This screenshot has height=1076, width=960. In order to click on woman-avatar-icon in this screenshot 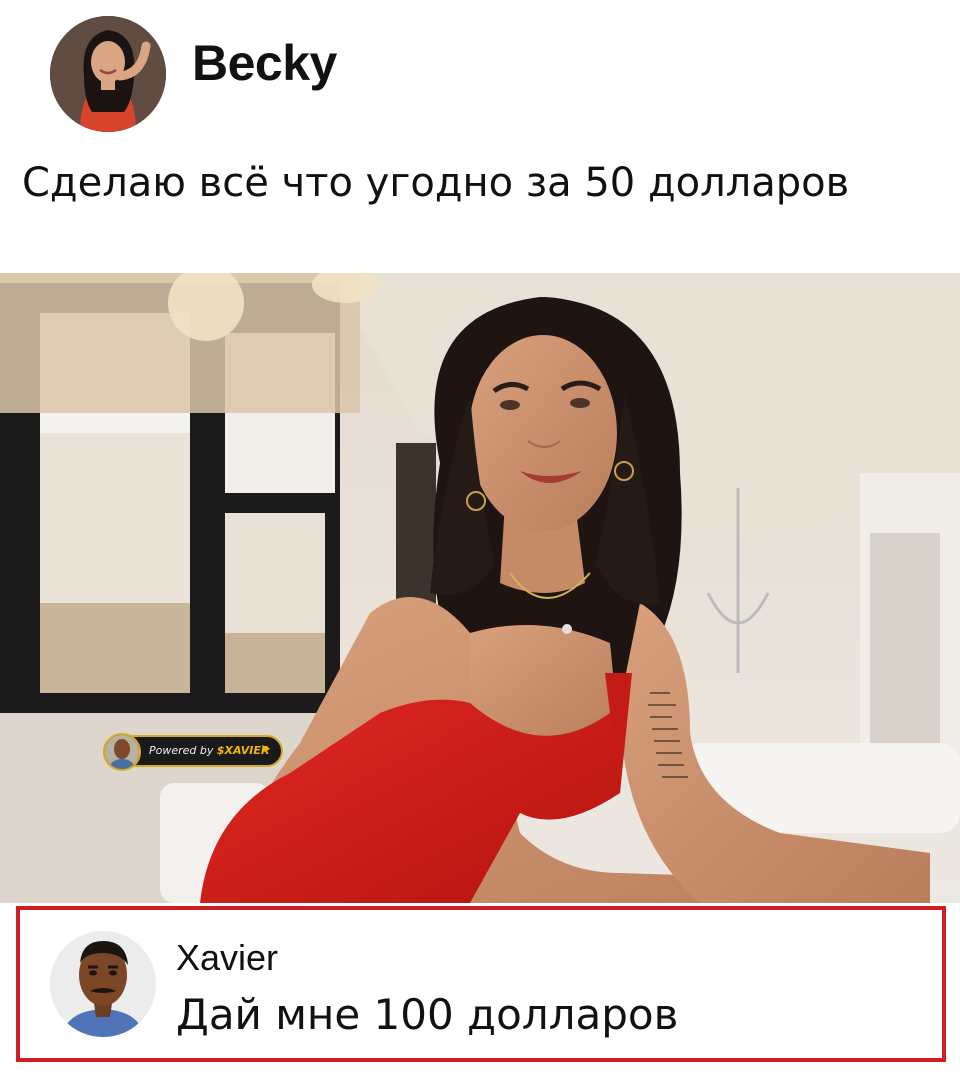, I will do `click(108, 74)`.